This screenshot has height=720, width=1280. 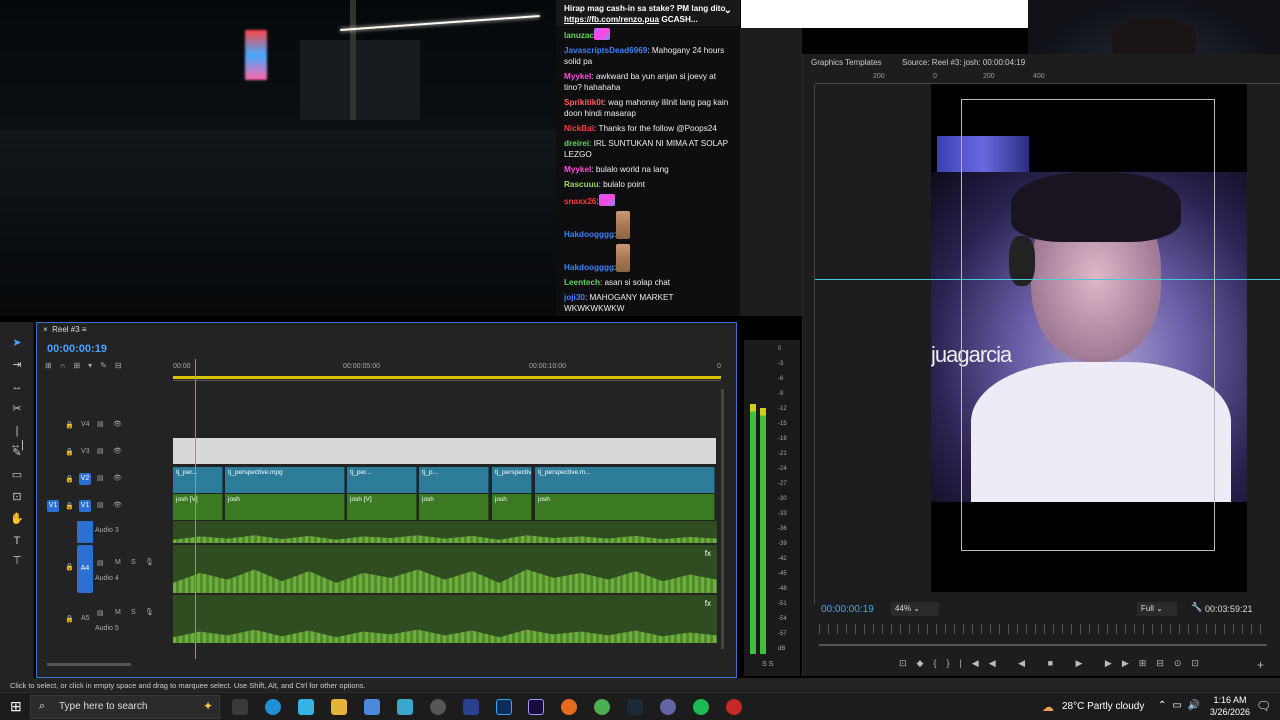 I want to click on vertical-scrollbar, so click(x=722, y=519).